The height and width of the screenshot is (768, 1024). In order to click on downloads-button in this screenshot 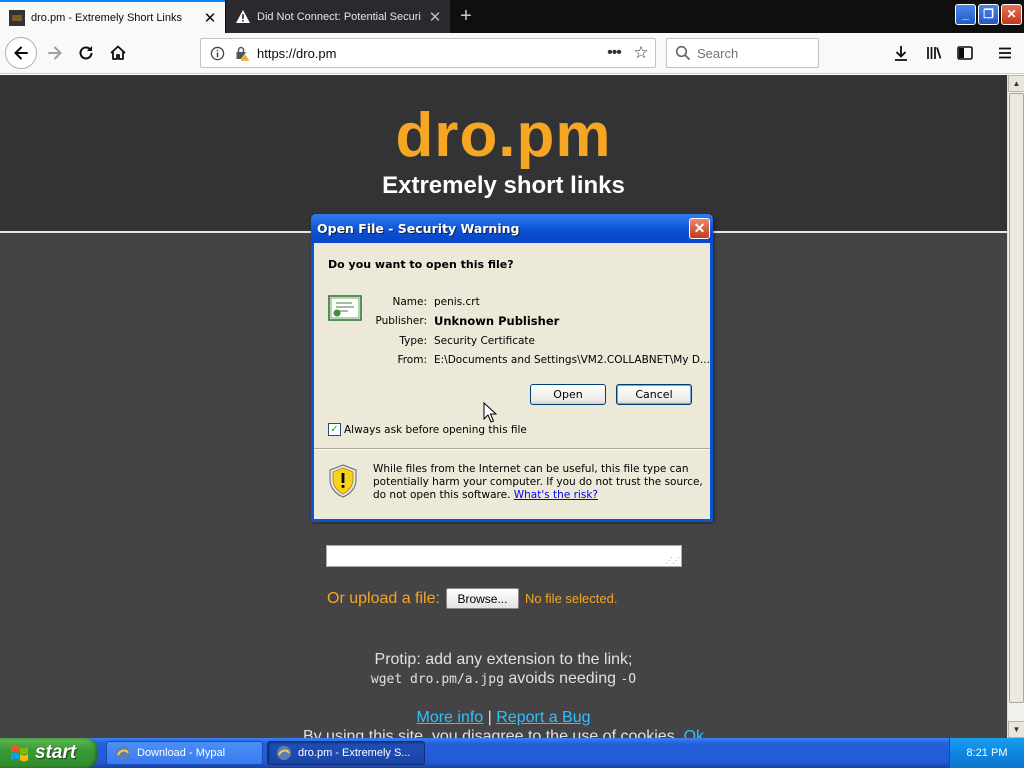, I will do `click(901, 53)`.